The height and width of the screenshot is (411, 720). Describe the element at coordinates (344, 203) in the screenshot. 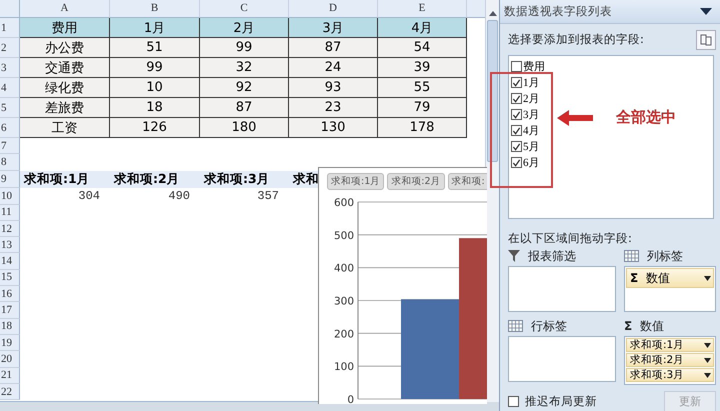

I see `axis-tick-label: 600` at that location.